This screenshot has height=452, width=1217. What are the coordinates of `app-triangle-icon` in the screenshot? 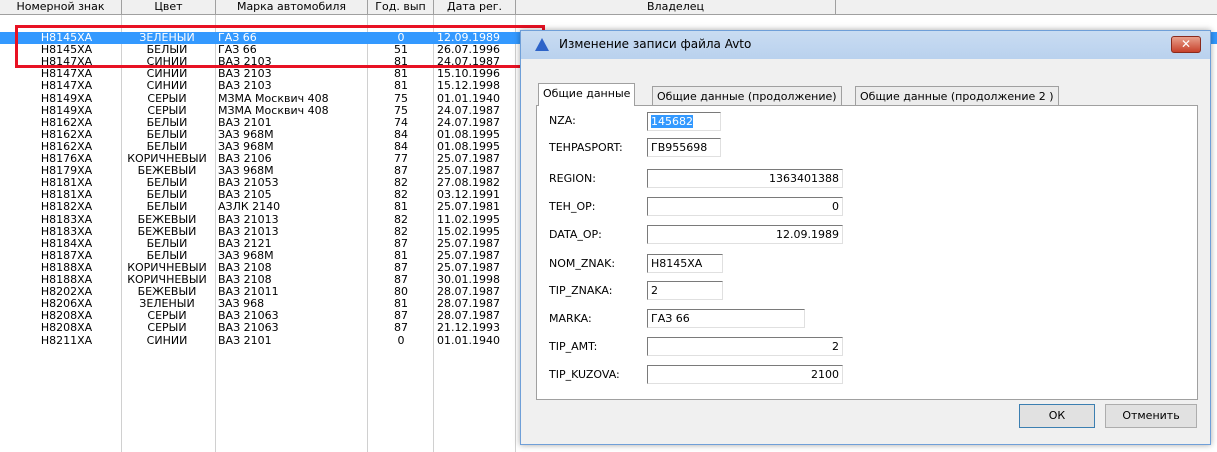 It's located at (542, 44).